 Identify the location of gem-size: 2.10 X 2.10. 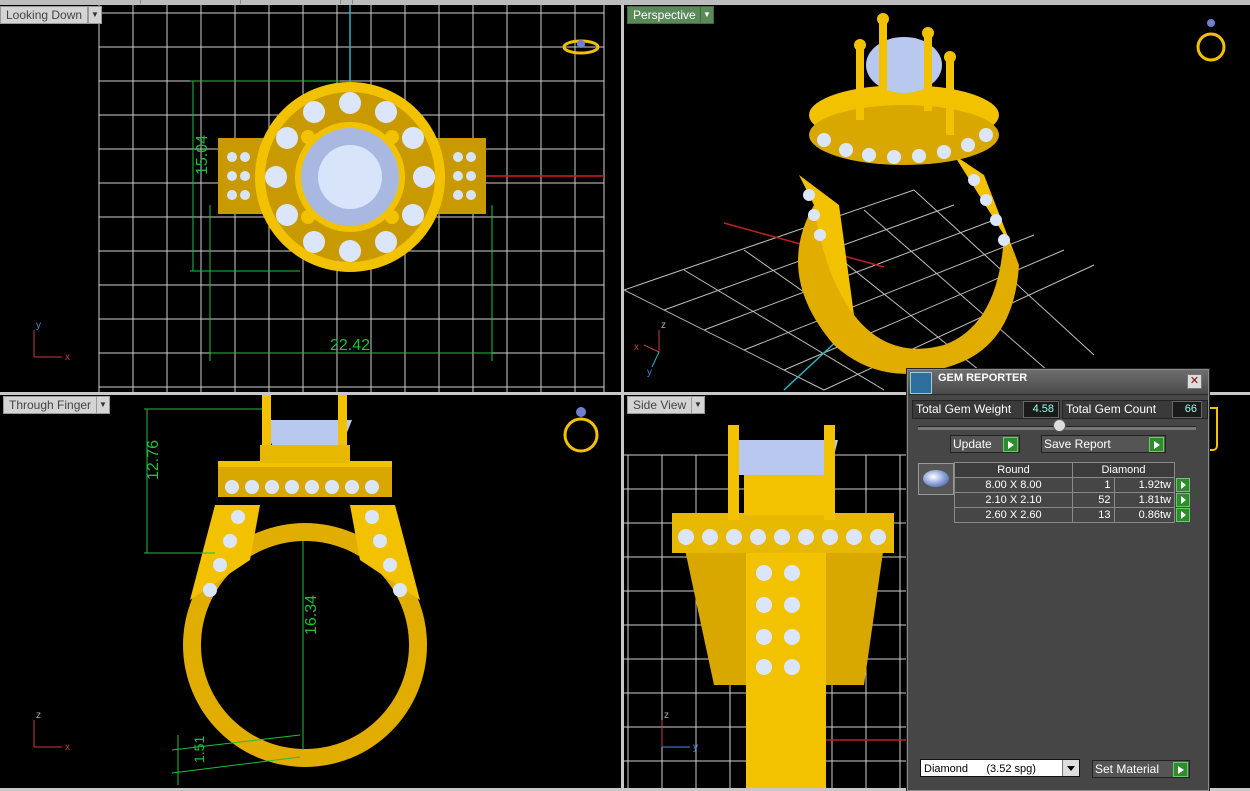
(1013, 500).